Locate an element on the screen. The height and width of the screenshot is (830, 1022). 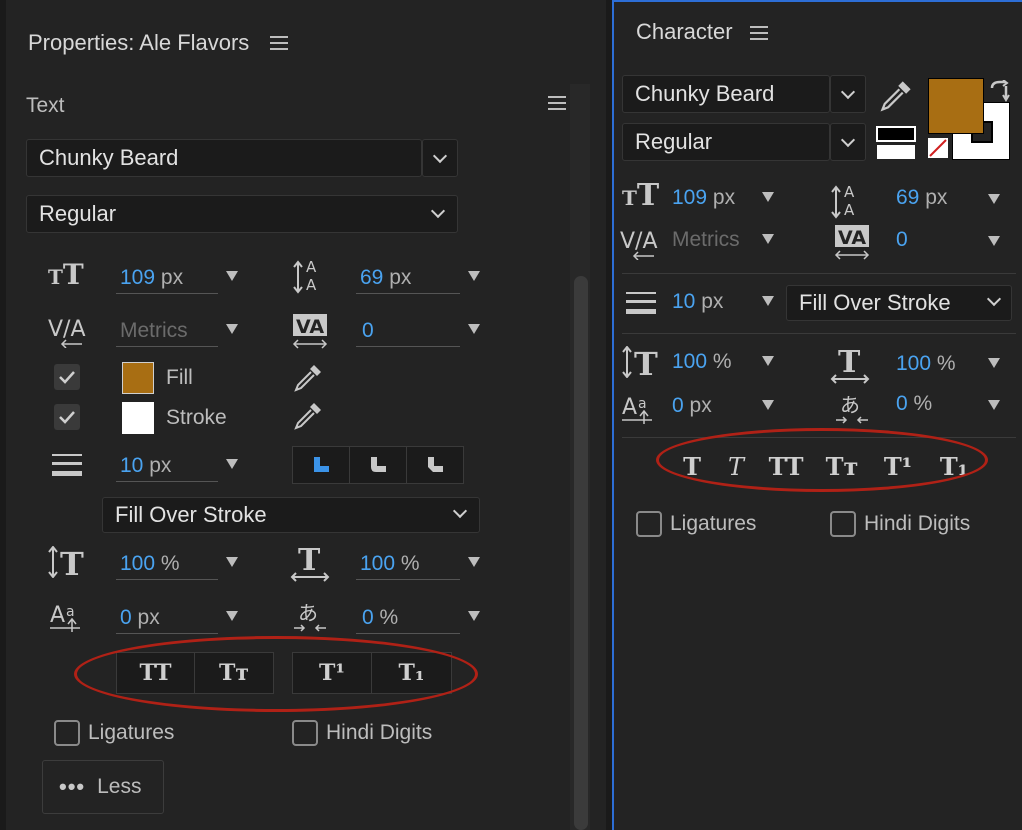
font-style-value: Regular is located at coordinates (674, 141).